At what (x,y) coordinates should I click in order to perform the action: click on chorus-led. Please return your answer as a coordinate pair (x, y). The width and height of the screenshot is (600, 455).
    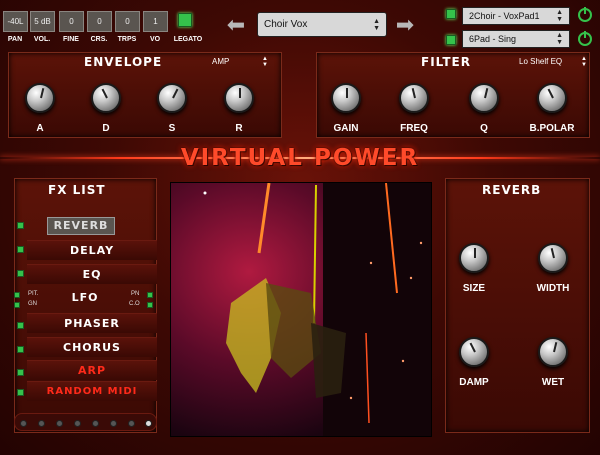
    Looking at the image, I should click on (20, 349).